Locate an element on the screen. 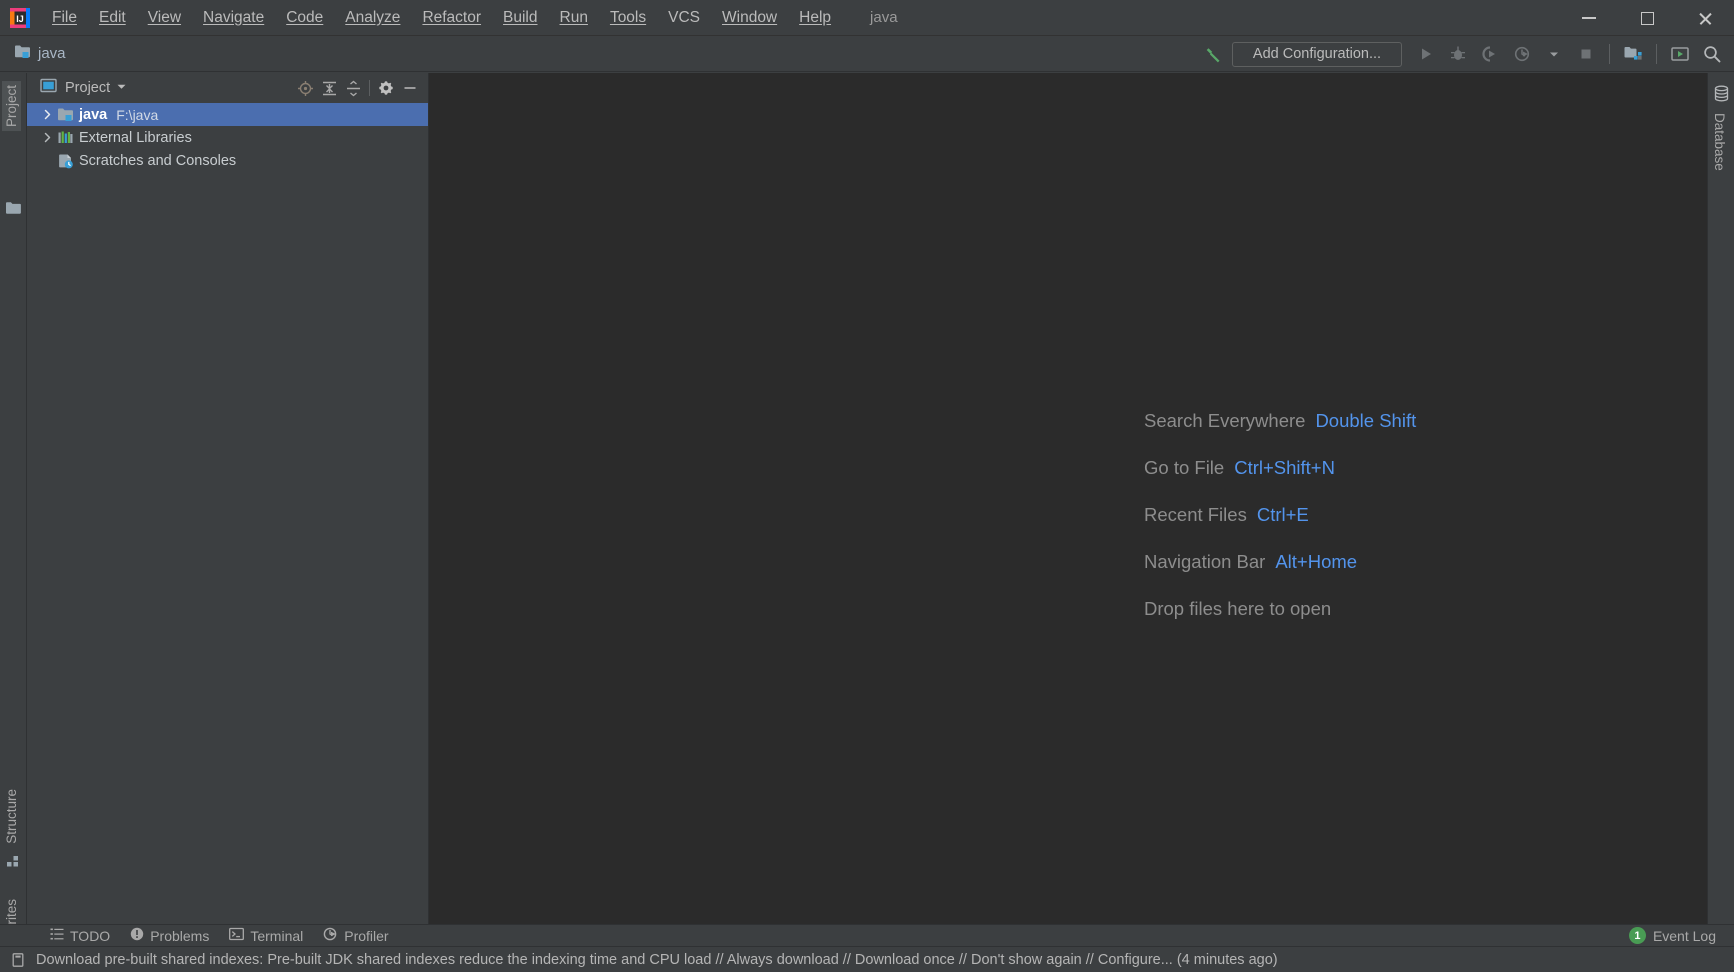  menu-label-refactor: Refactor is located at coordinates (452, 17).